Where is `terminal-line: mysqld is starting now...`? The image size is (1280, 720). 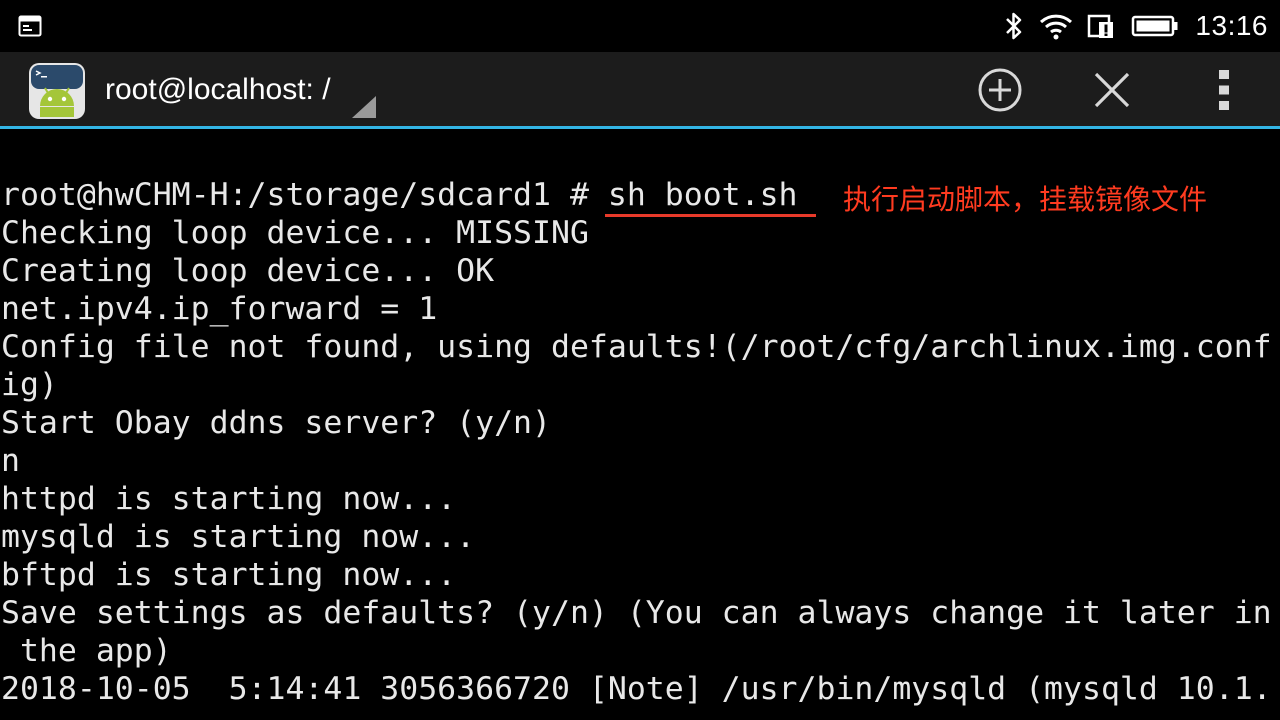 terminal-line: mysqld is starting now... is located at coordinates (238, 537).